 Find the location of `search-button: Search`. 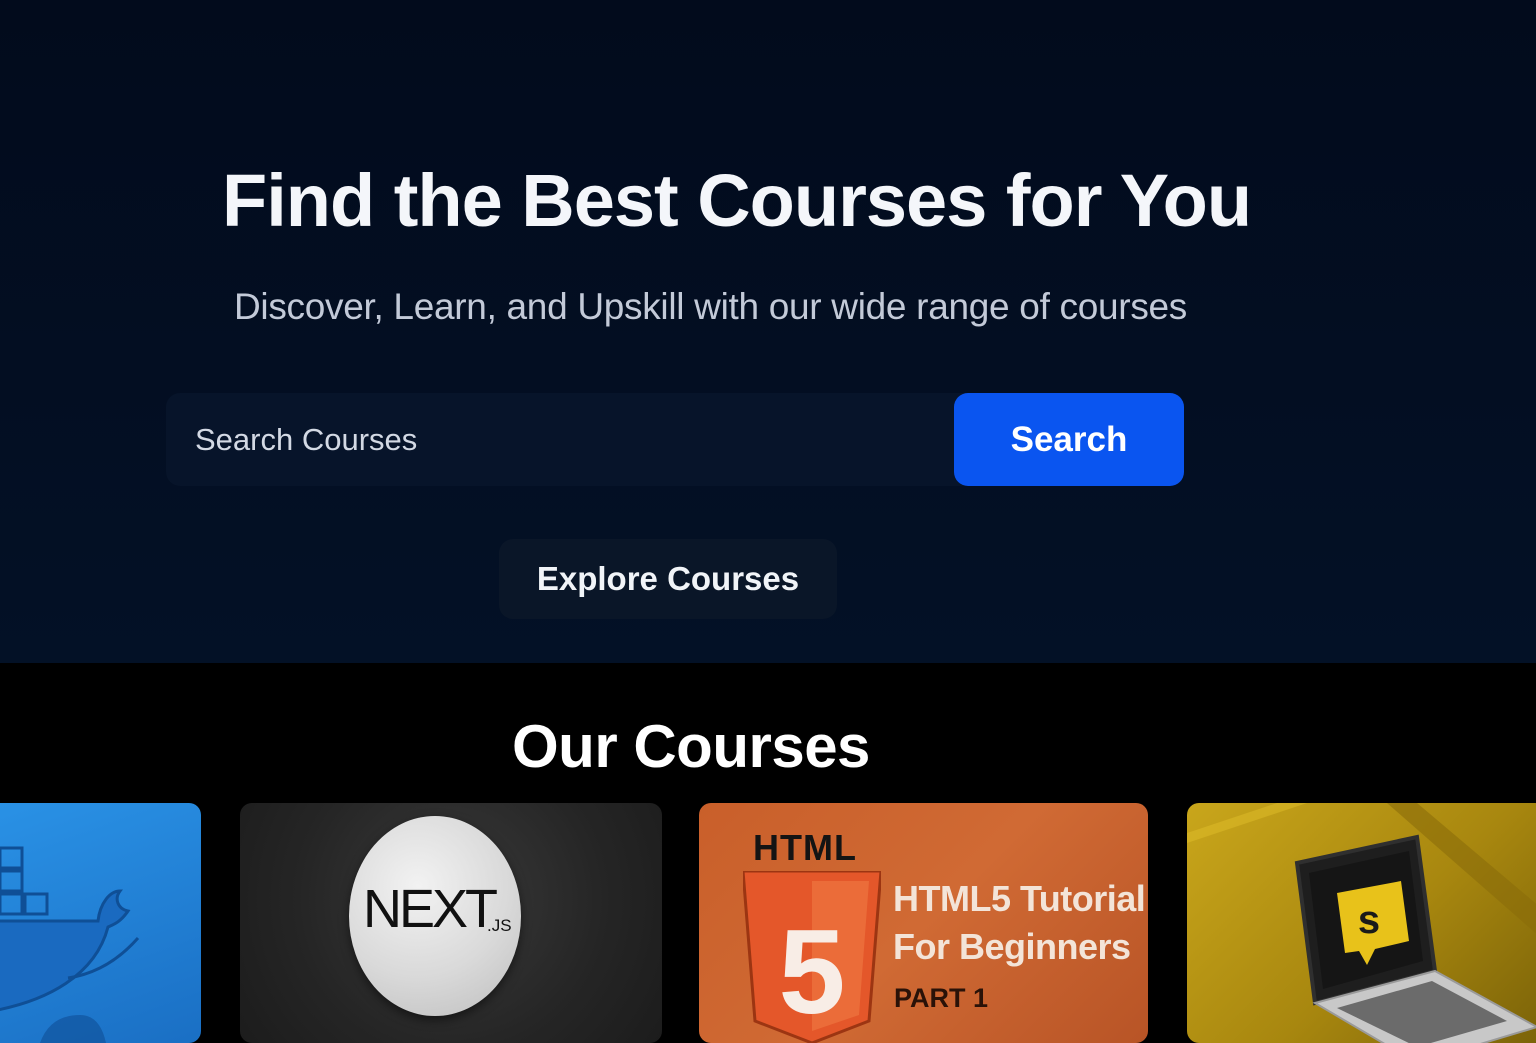

search-button: Search is located at coordinates (1069, 439).